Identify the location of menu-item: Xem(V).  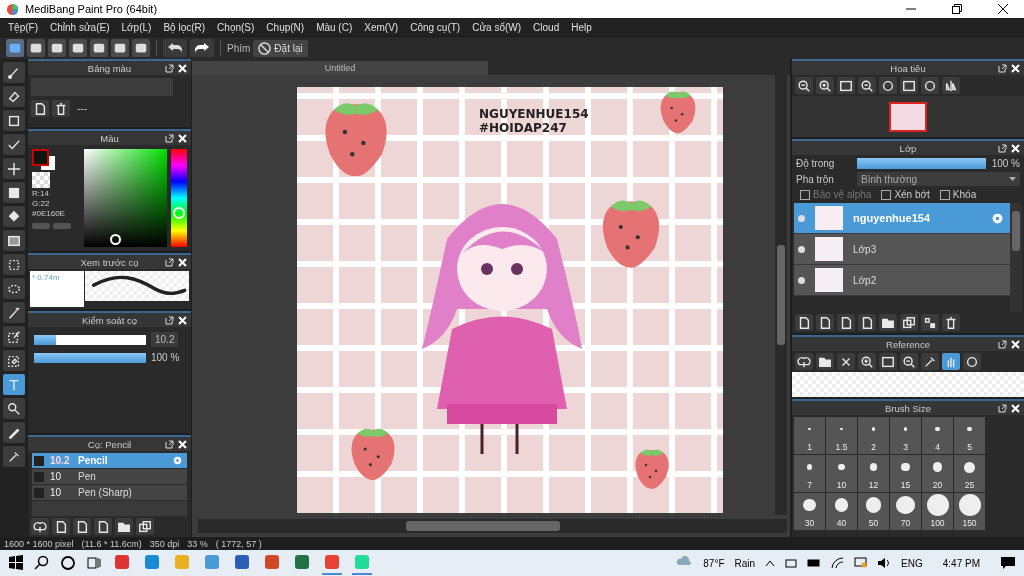
(381, 27).